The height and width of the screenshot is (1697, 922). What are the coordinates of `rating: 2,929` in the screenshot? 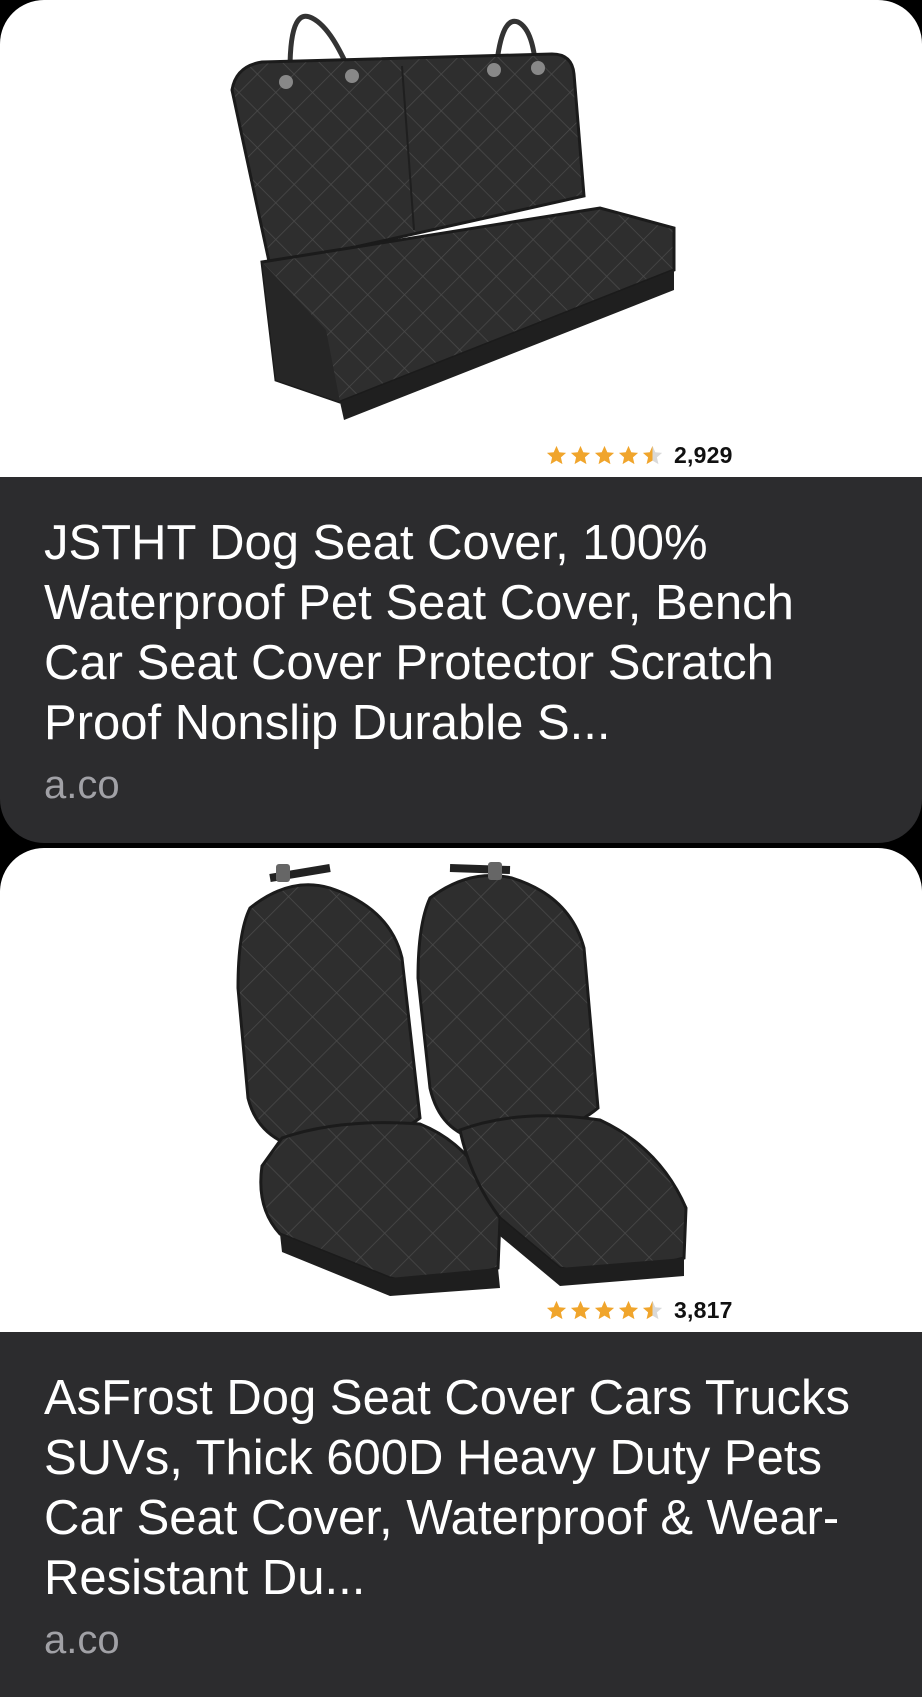 It's located at (639, 455).